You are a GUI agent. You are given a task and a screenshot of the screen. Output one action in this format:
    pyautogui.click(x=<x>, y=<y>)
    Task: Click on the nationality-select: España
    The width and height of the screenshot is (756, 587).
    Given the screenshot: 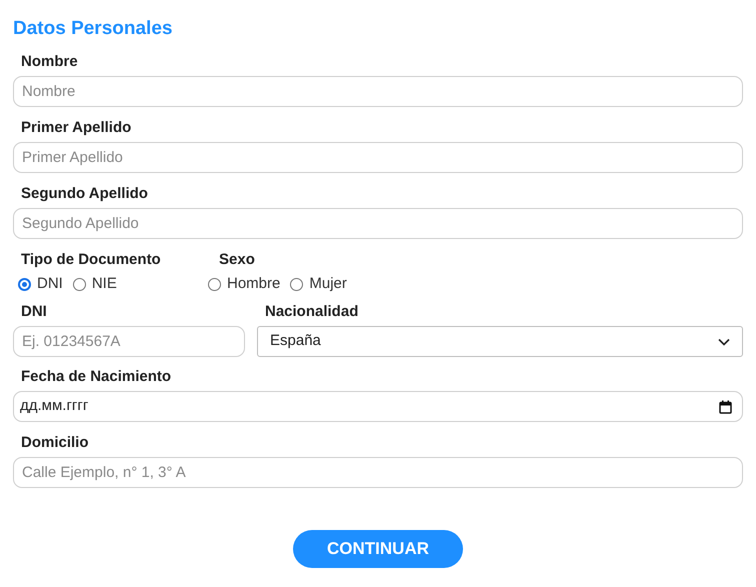 What is the action you would take?
    pyautogui.click(x=500, y=341)
    